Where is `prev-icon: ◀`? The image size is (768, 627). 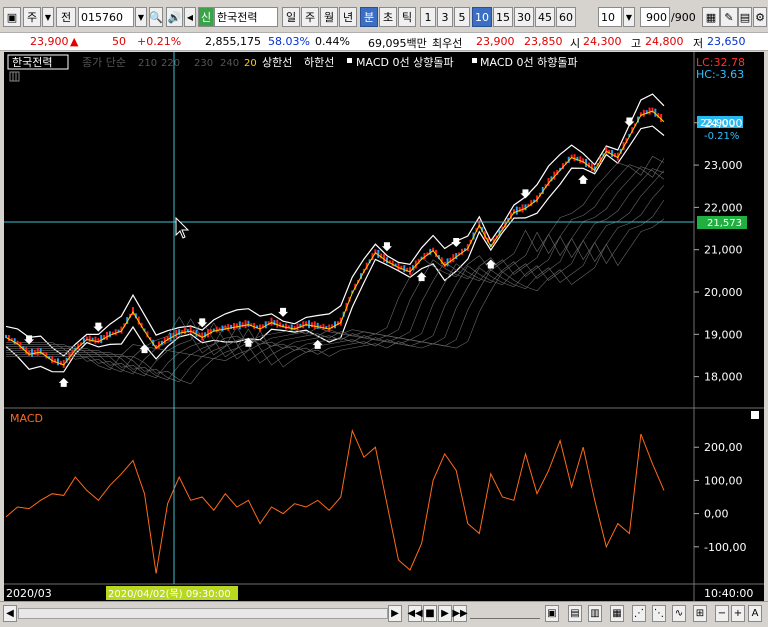 prev-icon: ◀ is located at coordinates (190, 17).